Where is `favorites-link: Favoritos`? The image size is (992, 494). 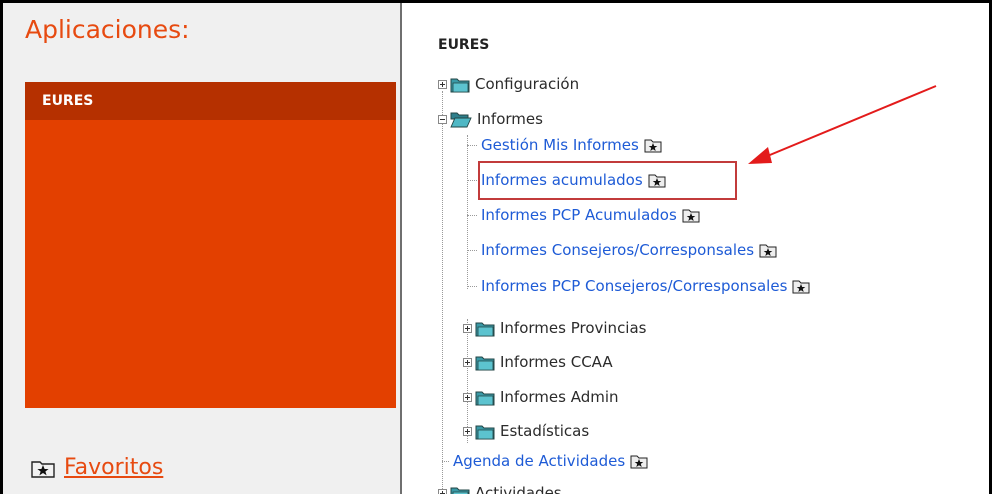 favorites-link: Favoritos is located at coordinates (97, 467).